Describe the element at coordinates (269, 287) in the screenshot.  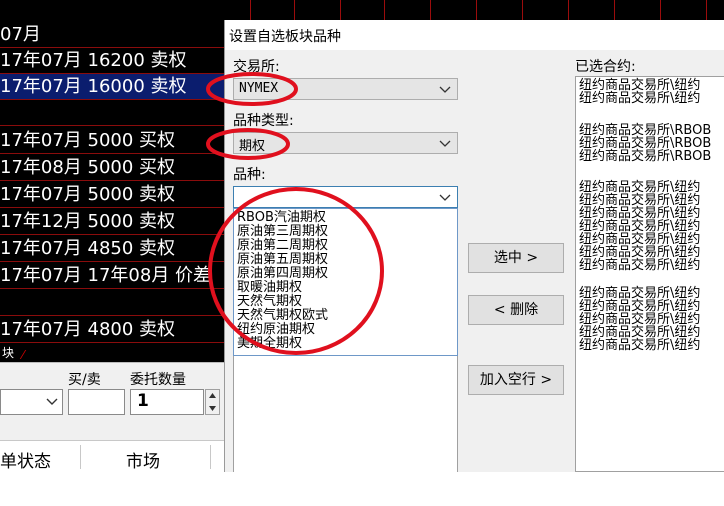
I see `variety-option: 取暖油期权` at that location.